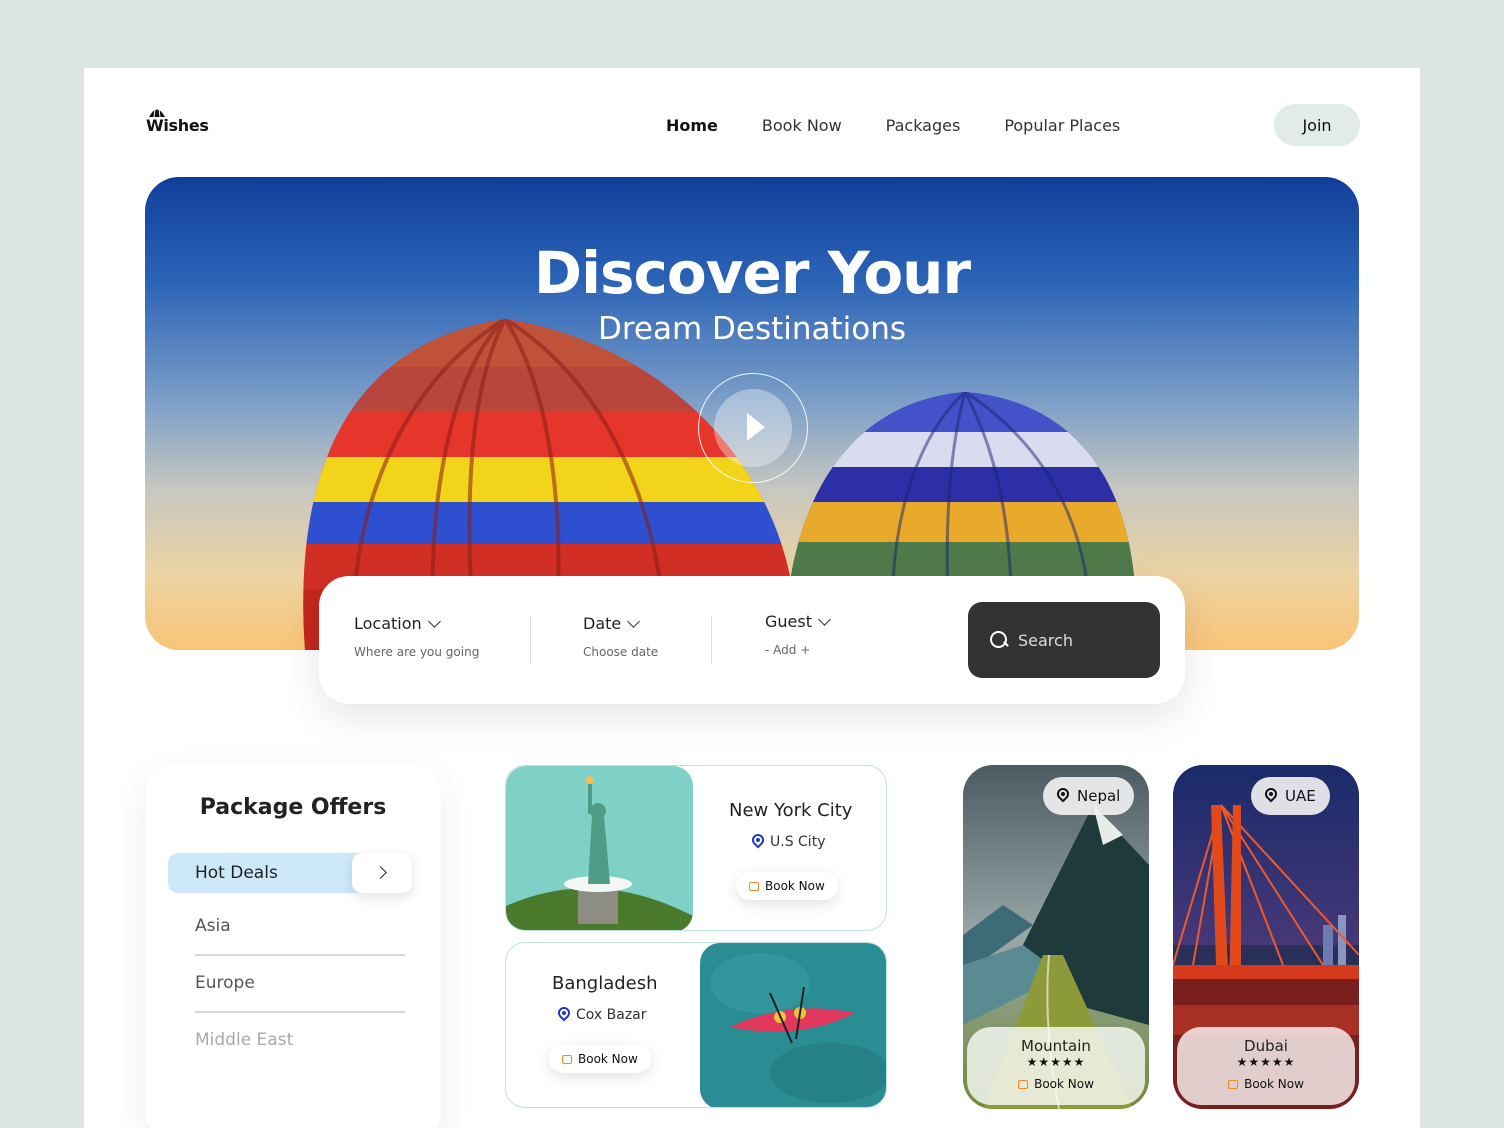 This screenshot has height=1128, width=1504. Describe the element at coordinates (290, 873) in the screenshot. I see `hot-deals-item: Hot Deals` at that location.